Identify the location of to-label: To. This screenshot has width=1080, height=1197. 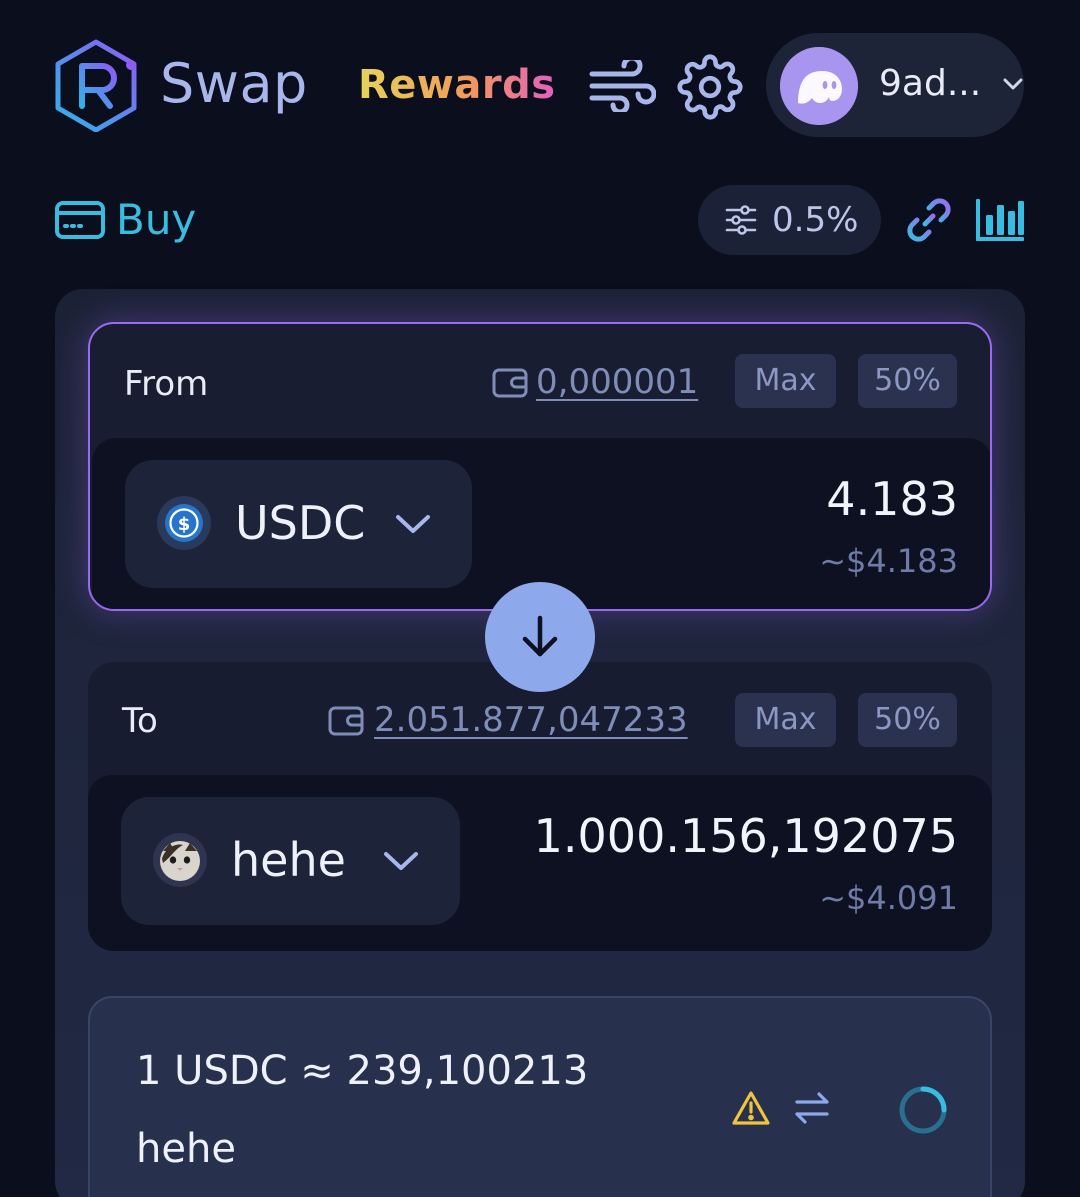
(140, 721).